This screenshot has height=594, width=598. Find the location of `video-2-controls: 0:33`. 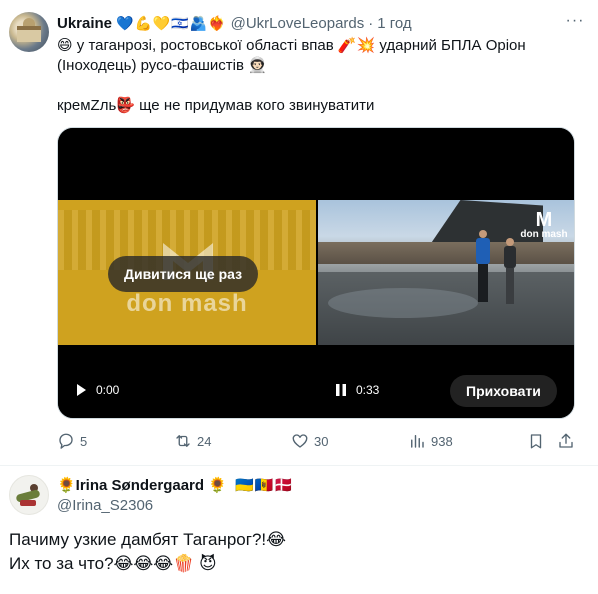

video-2-controls: 0:33 is located at coordinates (356, 390).